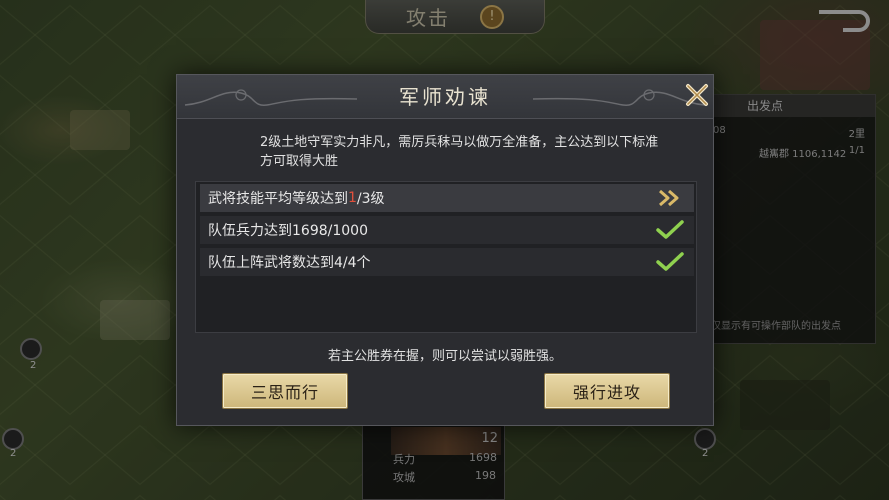  I want to click on condition-row-troops: 队伍兵力达到1698/1000, so click(447, 230).